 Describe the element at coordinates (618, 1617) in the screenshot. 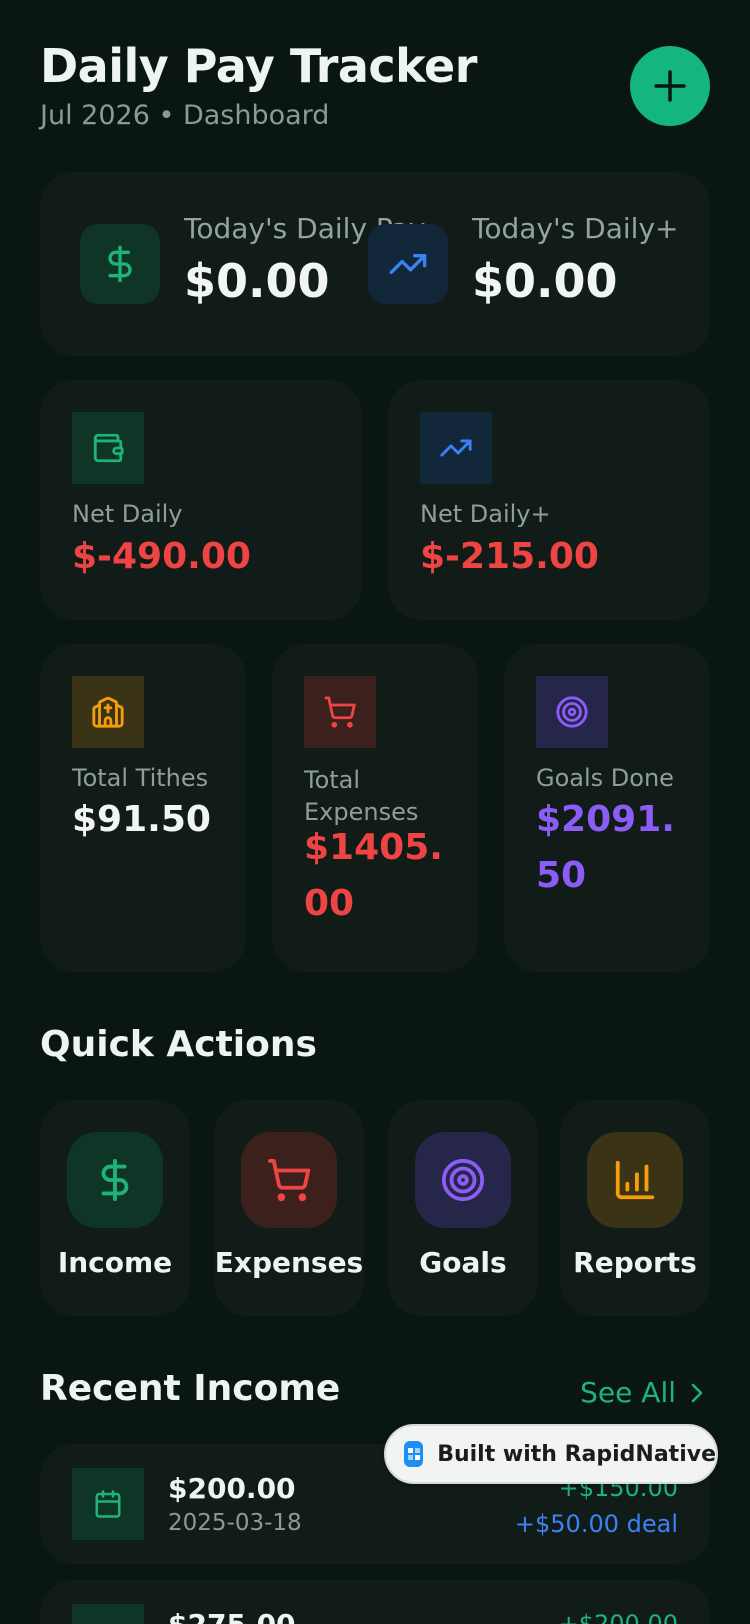

I see `income-base: +$200.00` at that location.